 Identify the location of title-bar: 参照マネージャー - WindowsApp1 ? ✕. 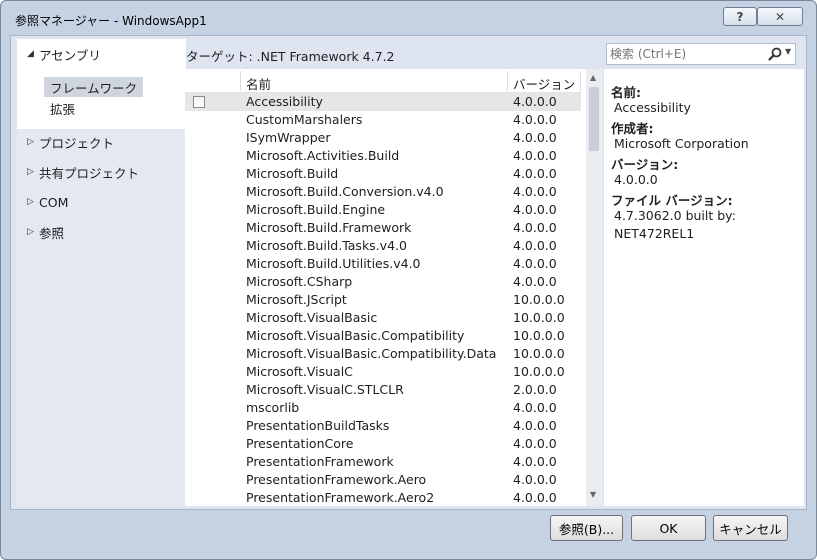
(408, 18).